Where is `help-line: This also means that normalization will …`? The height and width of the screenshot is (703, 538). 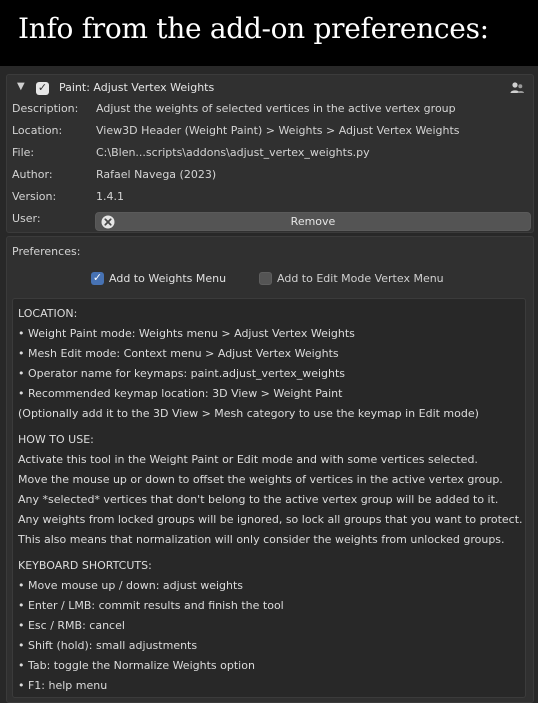 help-line: This also means that normalization will … is located at coordinates (261, 539).